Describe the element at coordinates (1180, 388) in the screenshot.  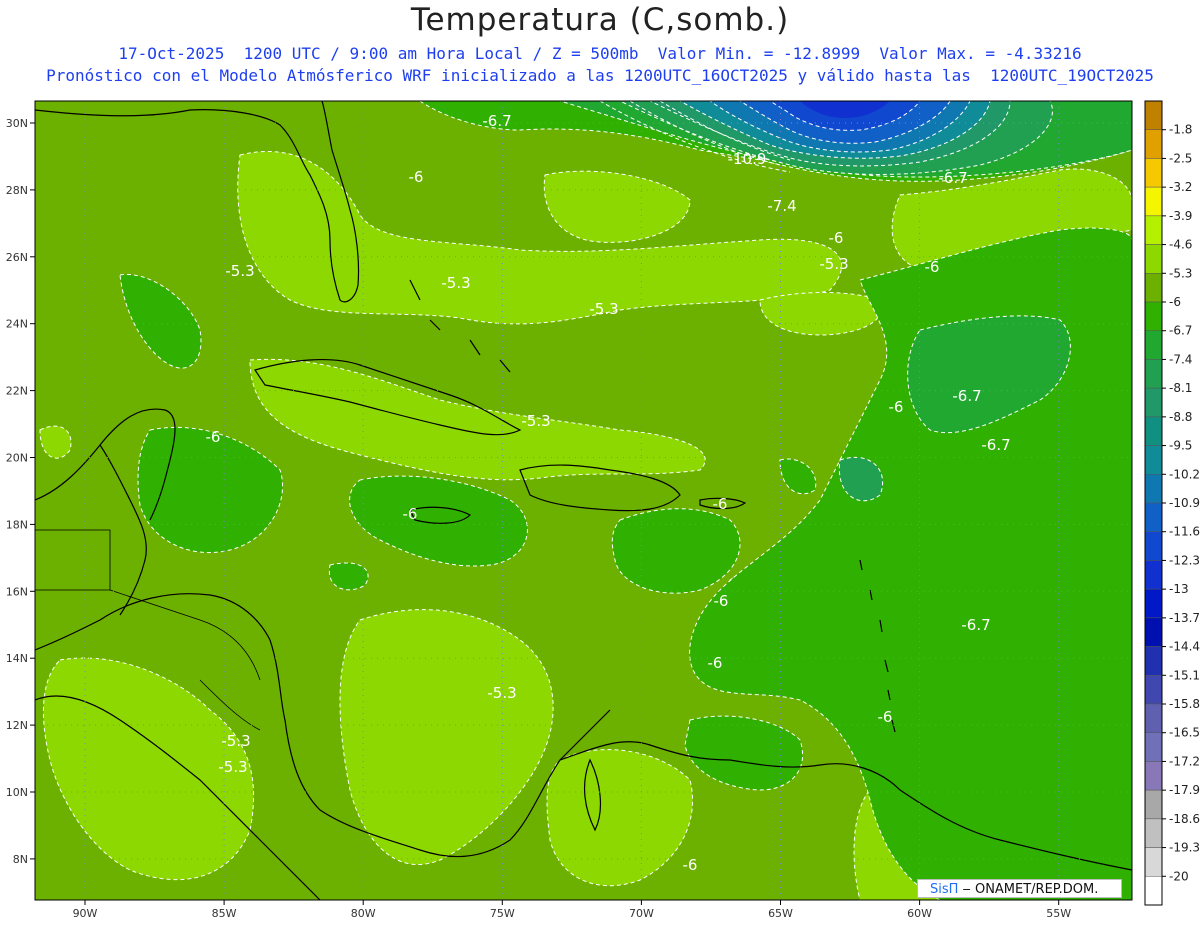
I see `colorbar-label: -8.1` at that location.